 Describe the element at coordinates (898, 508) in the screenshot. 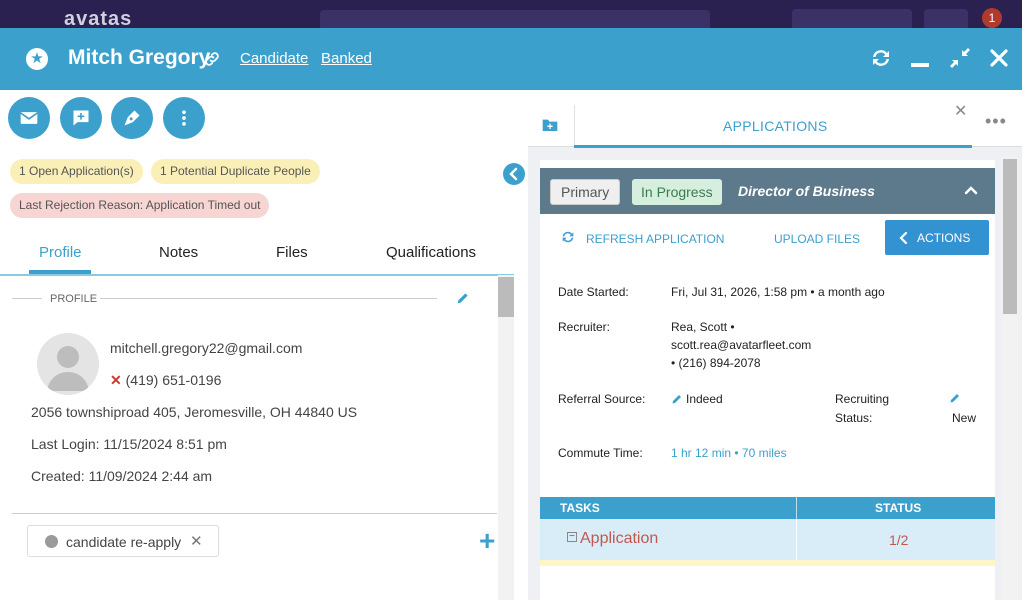

I see `status-column-header: STATUS` at that location.